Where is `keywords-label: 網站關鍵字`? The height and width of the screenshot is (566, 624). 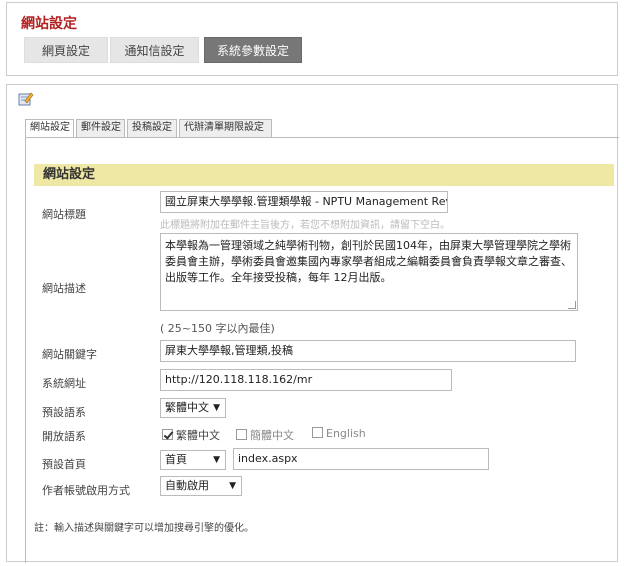
keywords-label: 網站關鍵字 is located at coordinates (69, 354).